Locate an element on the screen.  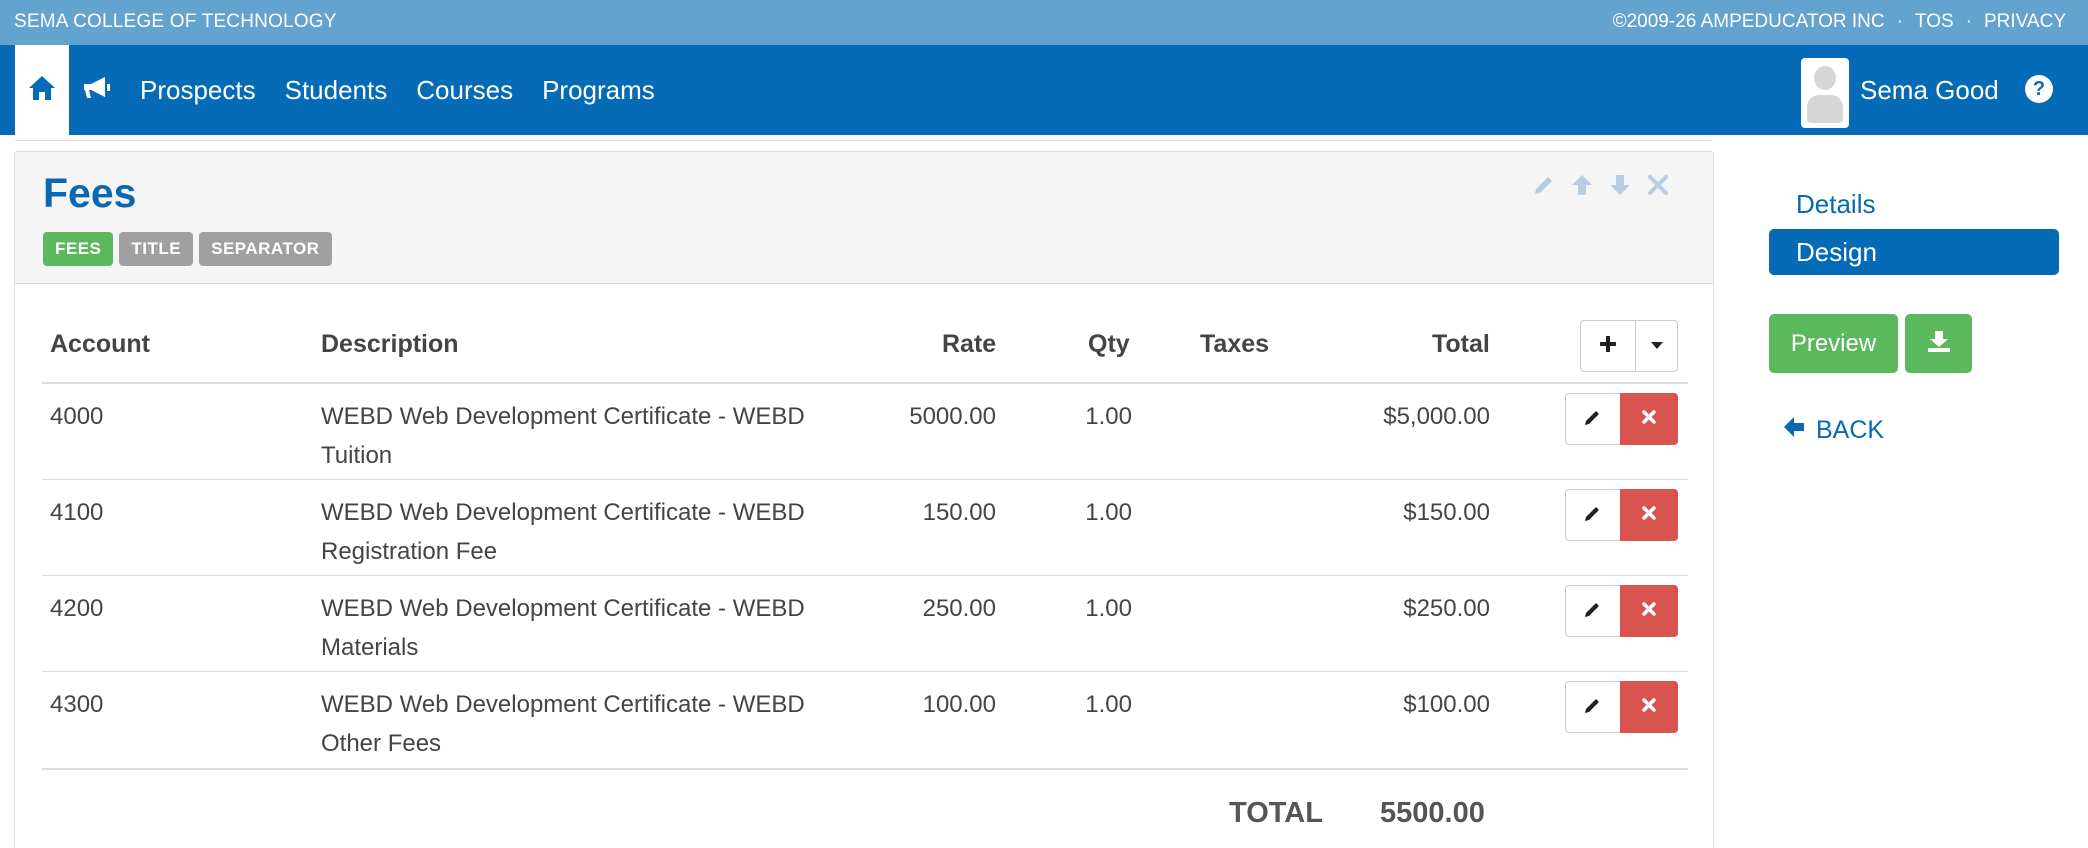
avatar is located at coordinates (1825, 93).